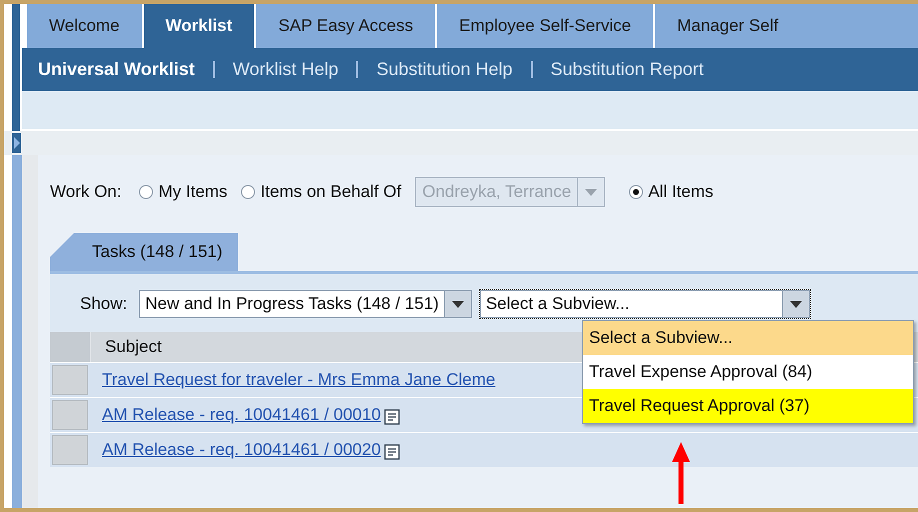  I want to click on radio-label: Items on Behalf Of, so click(331, 192).